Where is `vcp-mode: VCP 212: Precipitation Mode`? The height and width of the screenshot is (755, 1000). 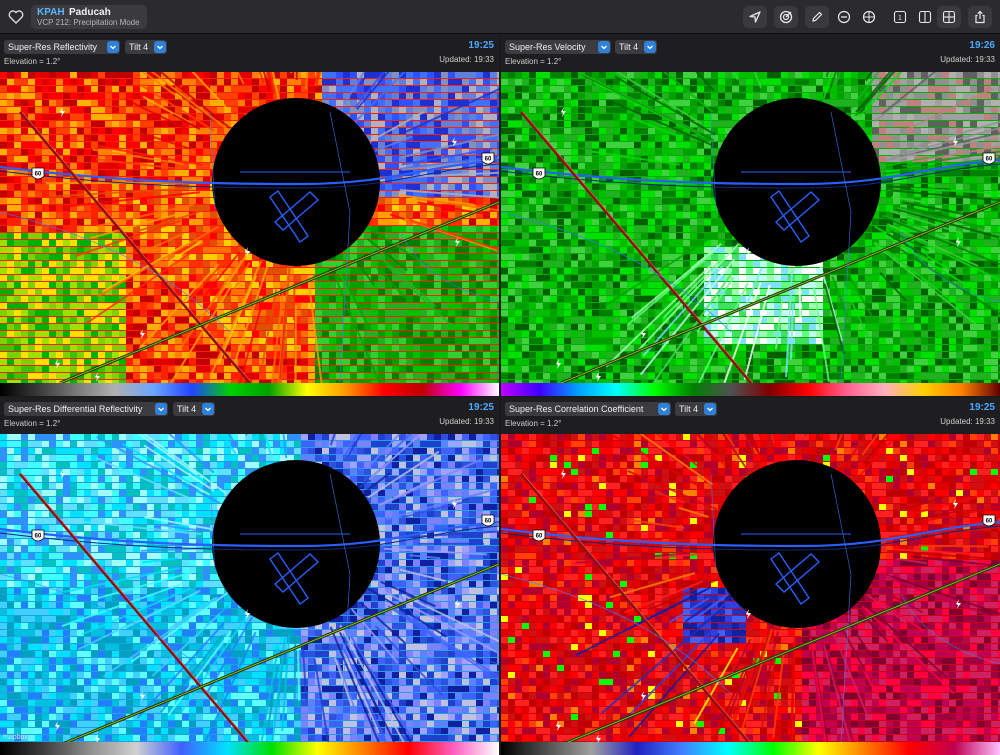
vcp-mode: VCP 212: Precipitation Mode is located at coordinates (88, 22).